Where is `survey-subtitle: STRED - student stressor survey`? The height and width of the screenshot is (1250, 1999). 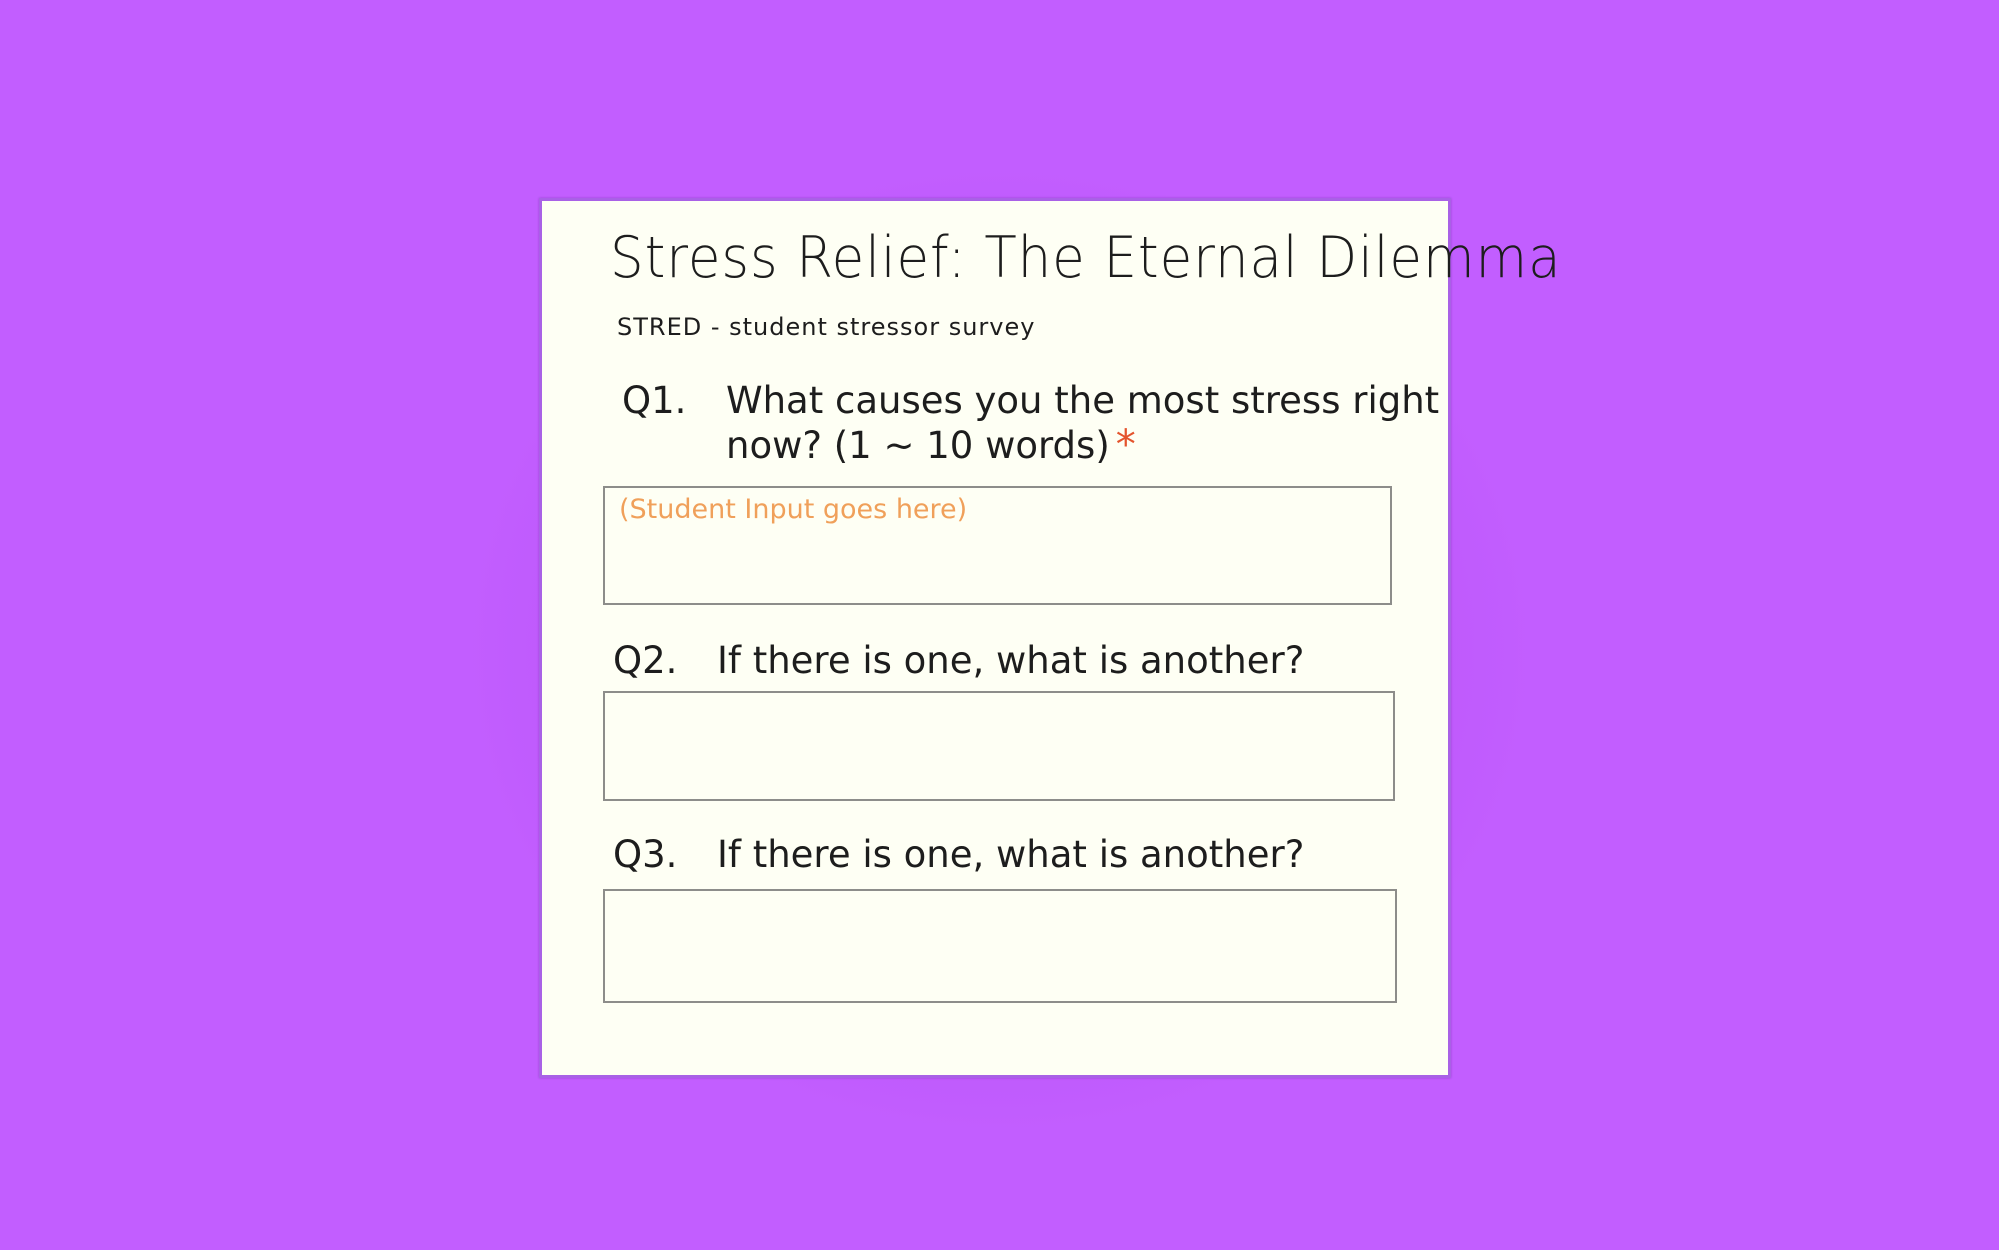 survey-subtitle: STRED - student stressor survey is located at coordinates (826, 327).